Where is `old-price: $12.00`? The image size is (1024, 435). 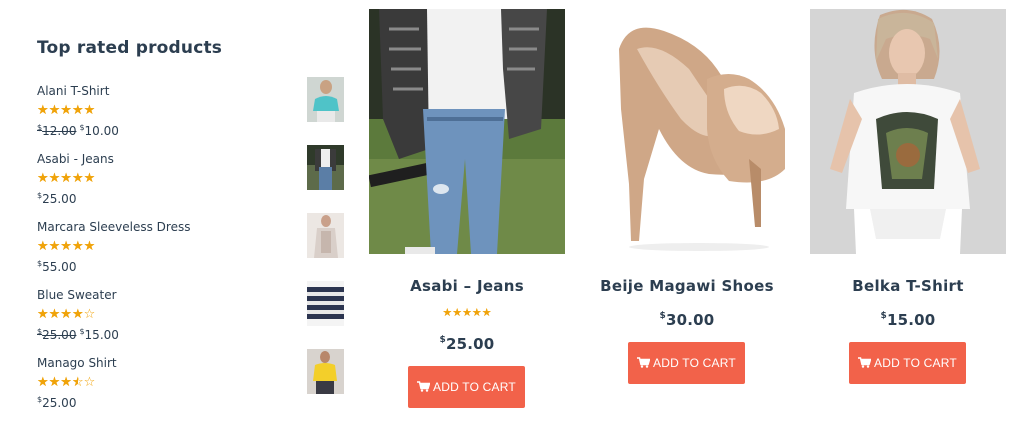 old-price: $12.00 is located at coordinates (57, 130).